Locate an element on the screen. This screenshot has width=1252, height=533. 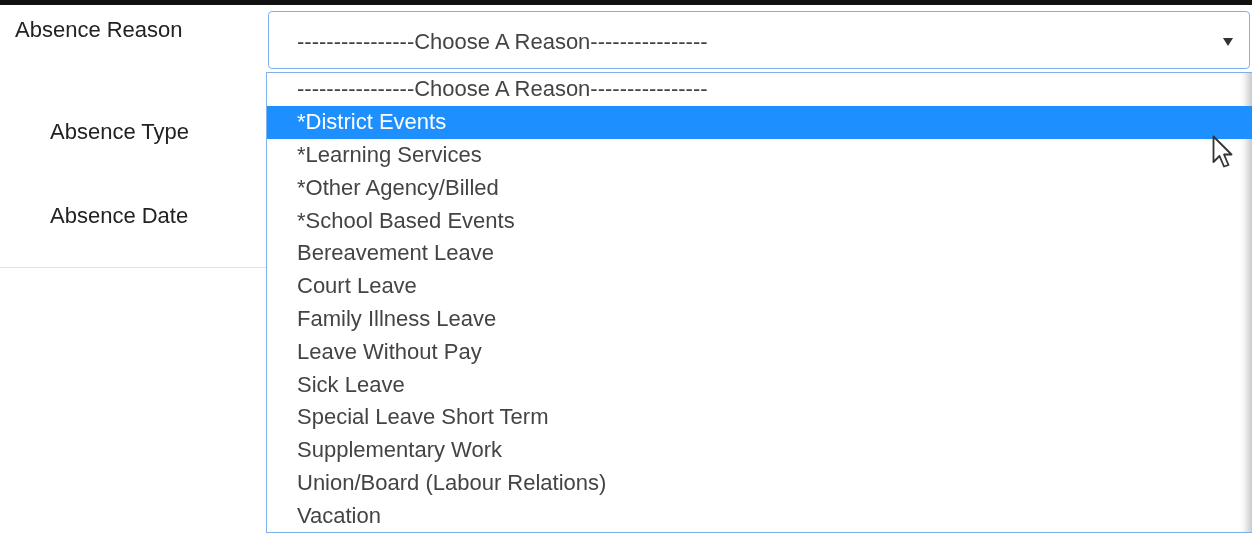
dropdown-option: Union/Board (Labour Relations) is located at coordinates (759, 483).